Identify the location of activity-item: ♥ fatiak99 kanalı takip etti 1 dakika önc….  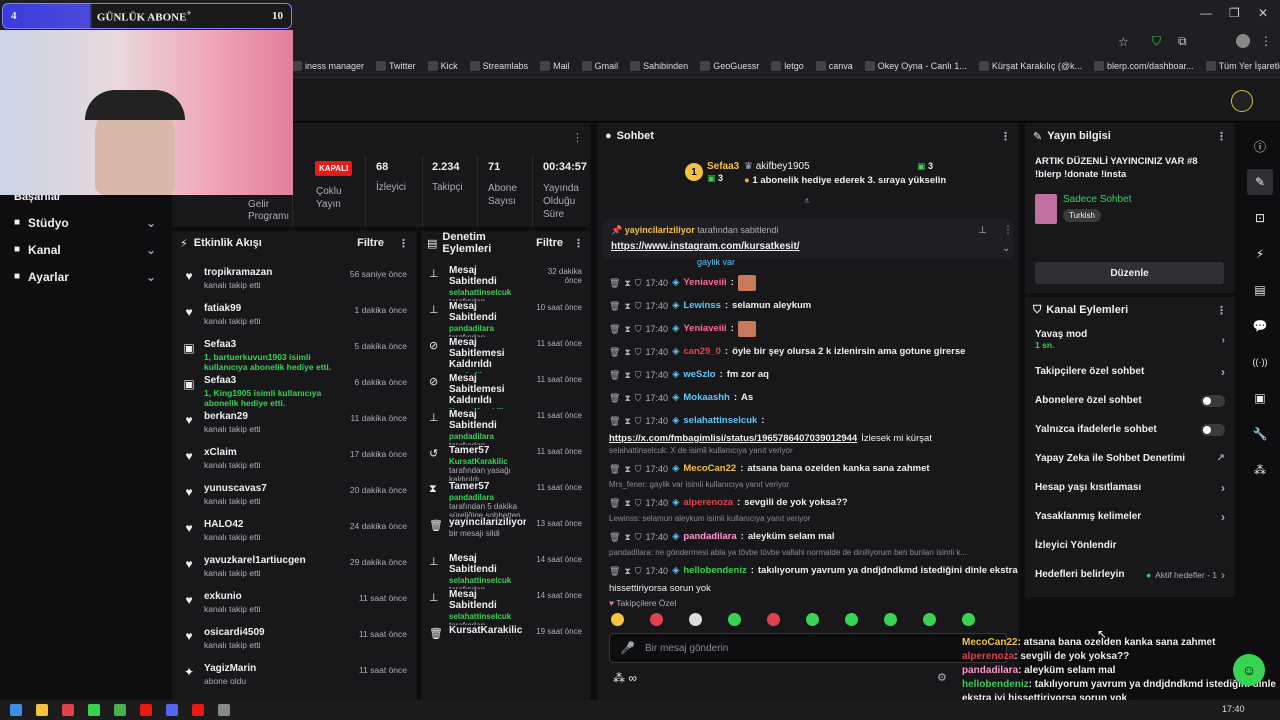
(294, 321).